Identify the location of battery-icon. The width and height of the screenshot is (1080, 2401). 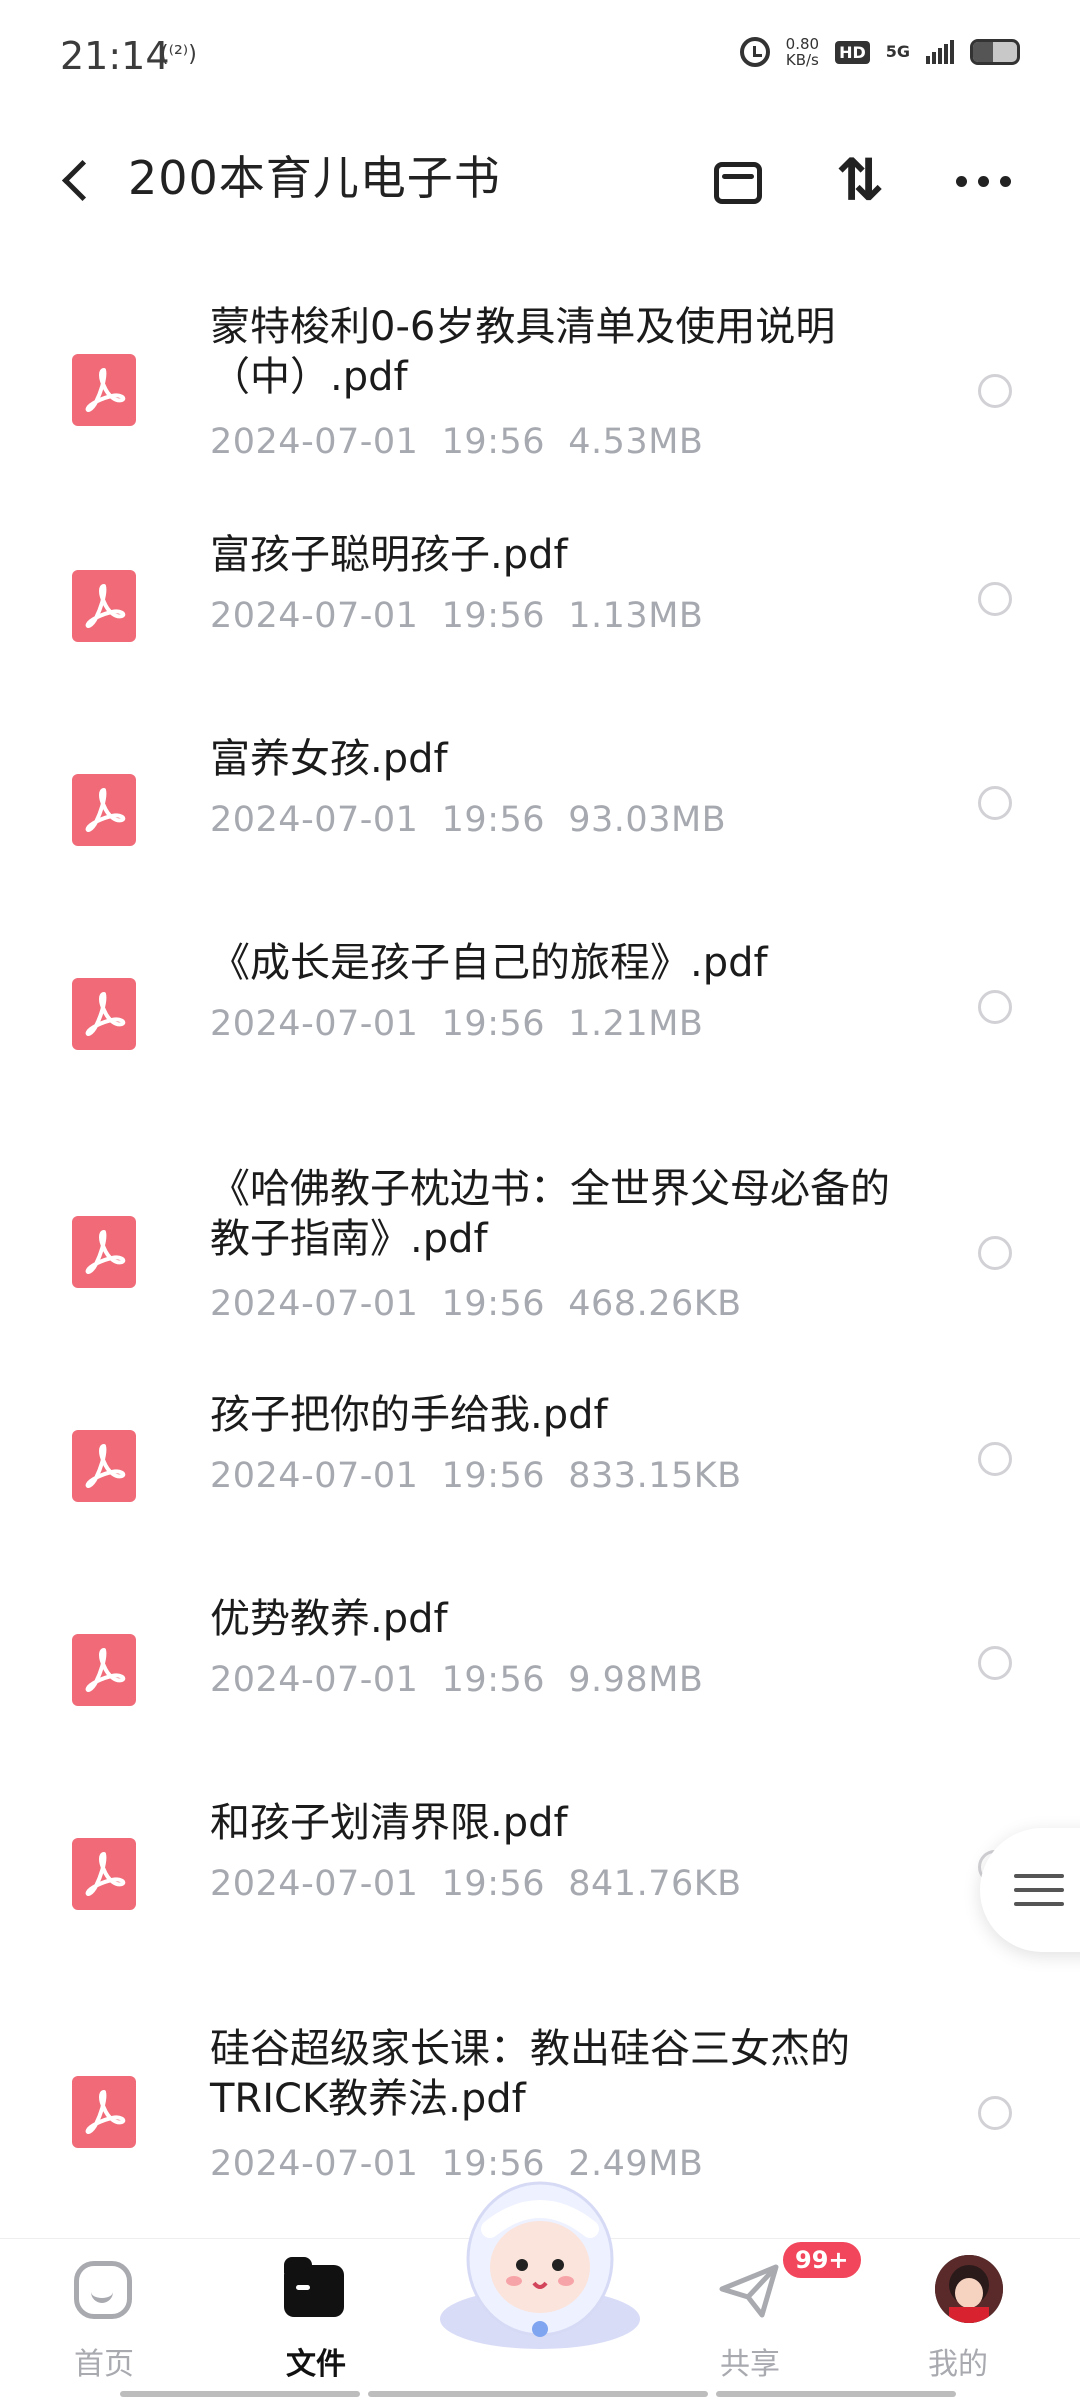
(995, 52).